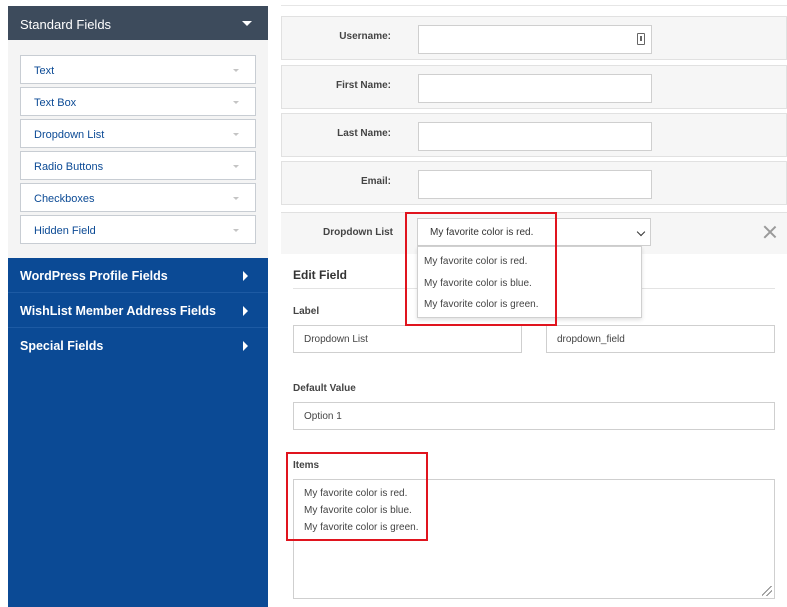 Image resolution: width=787 pixels, height=607 pixels. Describe the element at coordinates (247, 23) in the screenshot. I see `caret-down-icon` at that location.